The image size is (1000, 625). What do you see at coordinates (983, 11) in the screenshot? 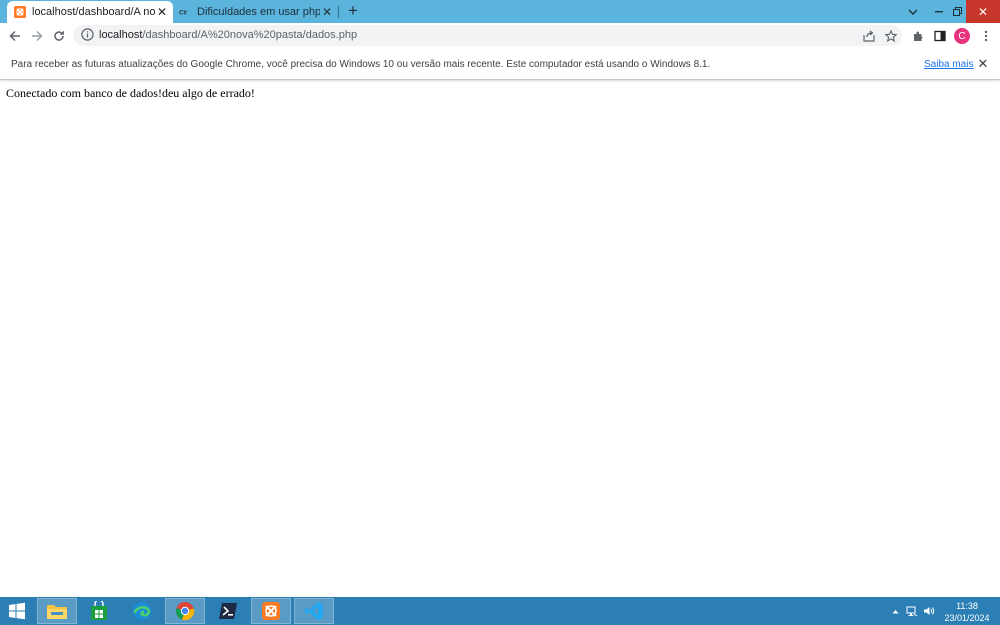
I see `close-window-button: ✕` at bounding box center [983, 11].